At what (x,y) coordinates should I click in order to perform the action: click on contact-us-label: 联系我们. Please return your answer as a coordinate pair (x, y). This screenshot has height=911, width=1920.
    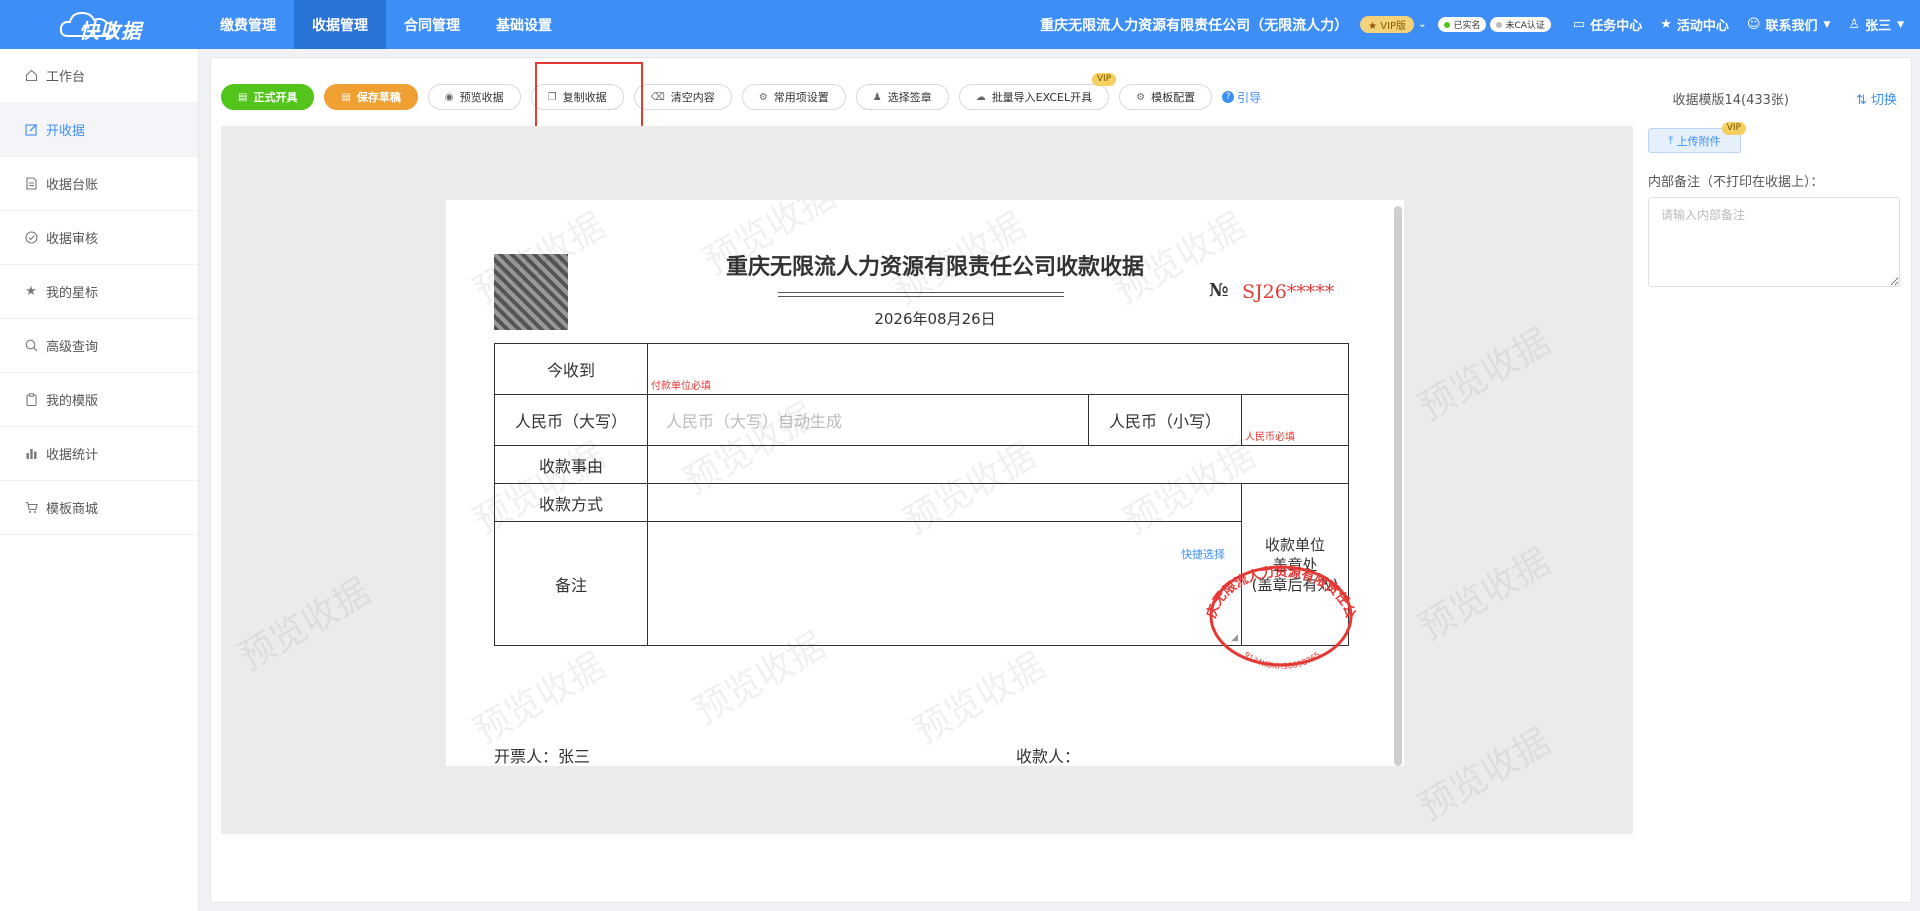
    Looking at the image, I should click on (1791, 26).